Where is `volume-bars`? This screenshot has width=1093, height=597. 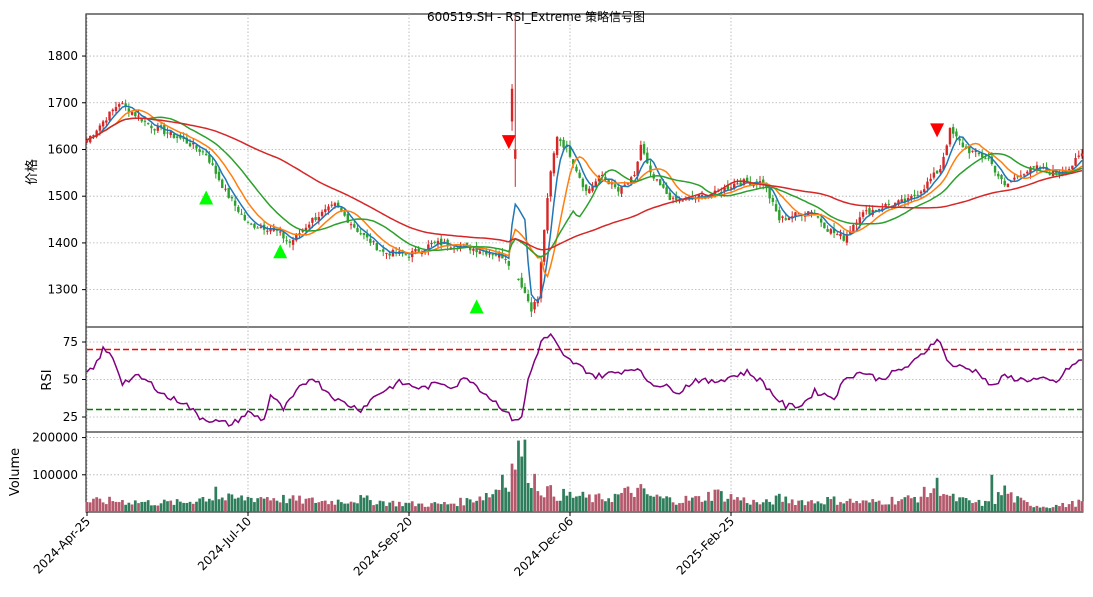 volume-bars is located at coordinates (584, 475).